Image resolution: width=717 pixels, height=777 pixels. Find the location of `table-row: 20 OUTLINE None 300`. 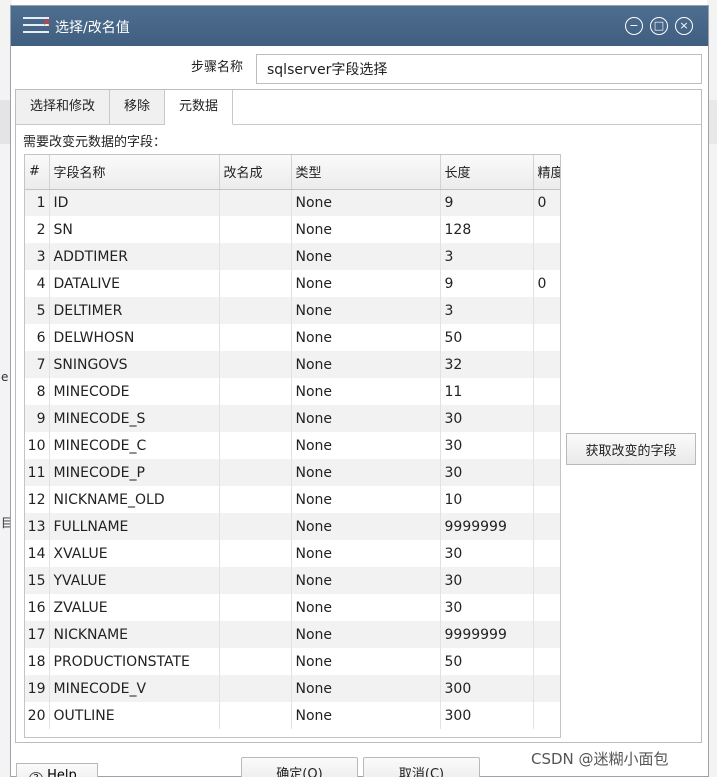

table-row: 20 OUTLINE None 300 is located at coordinates (292, 715).